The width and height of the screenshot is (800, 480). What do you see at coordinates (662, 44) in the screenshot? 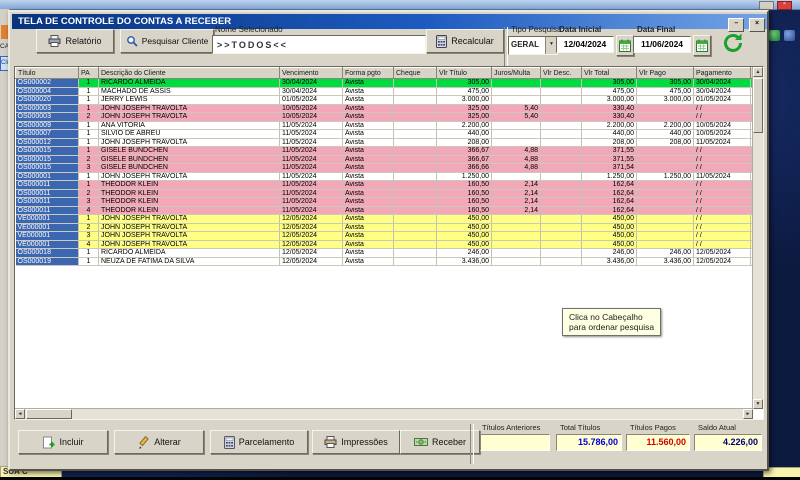
I see `date-end-field: 11/06/2024` at bounding box center [662, 44].